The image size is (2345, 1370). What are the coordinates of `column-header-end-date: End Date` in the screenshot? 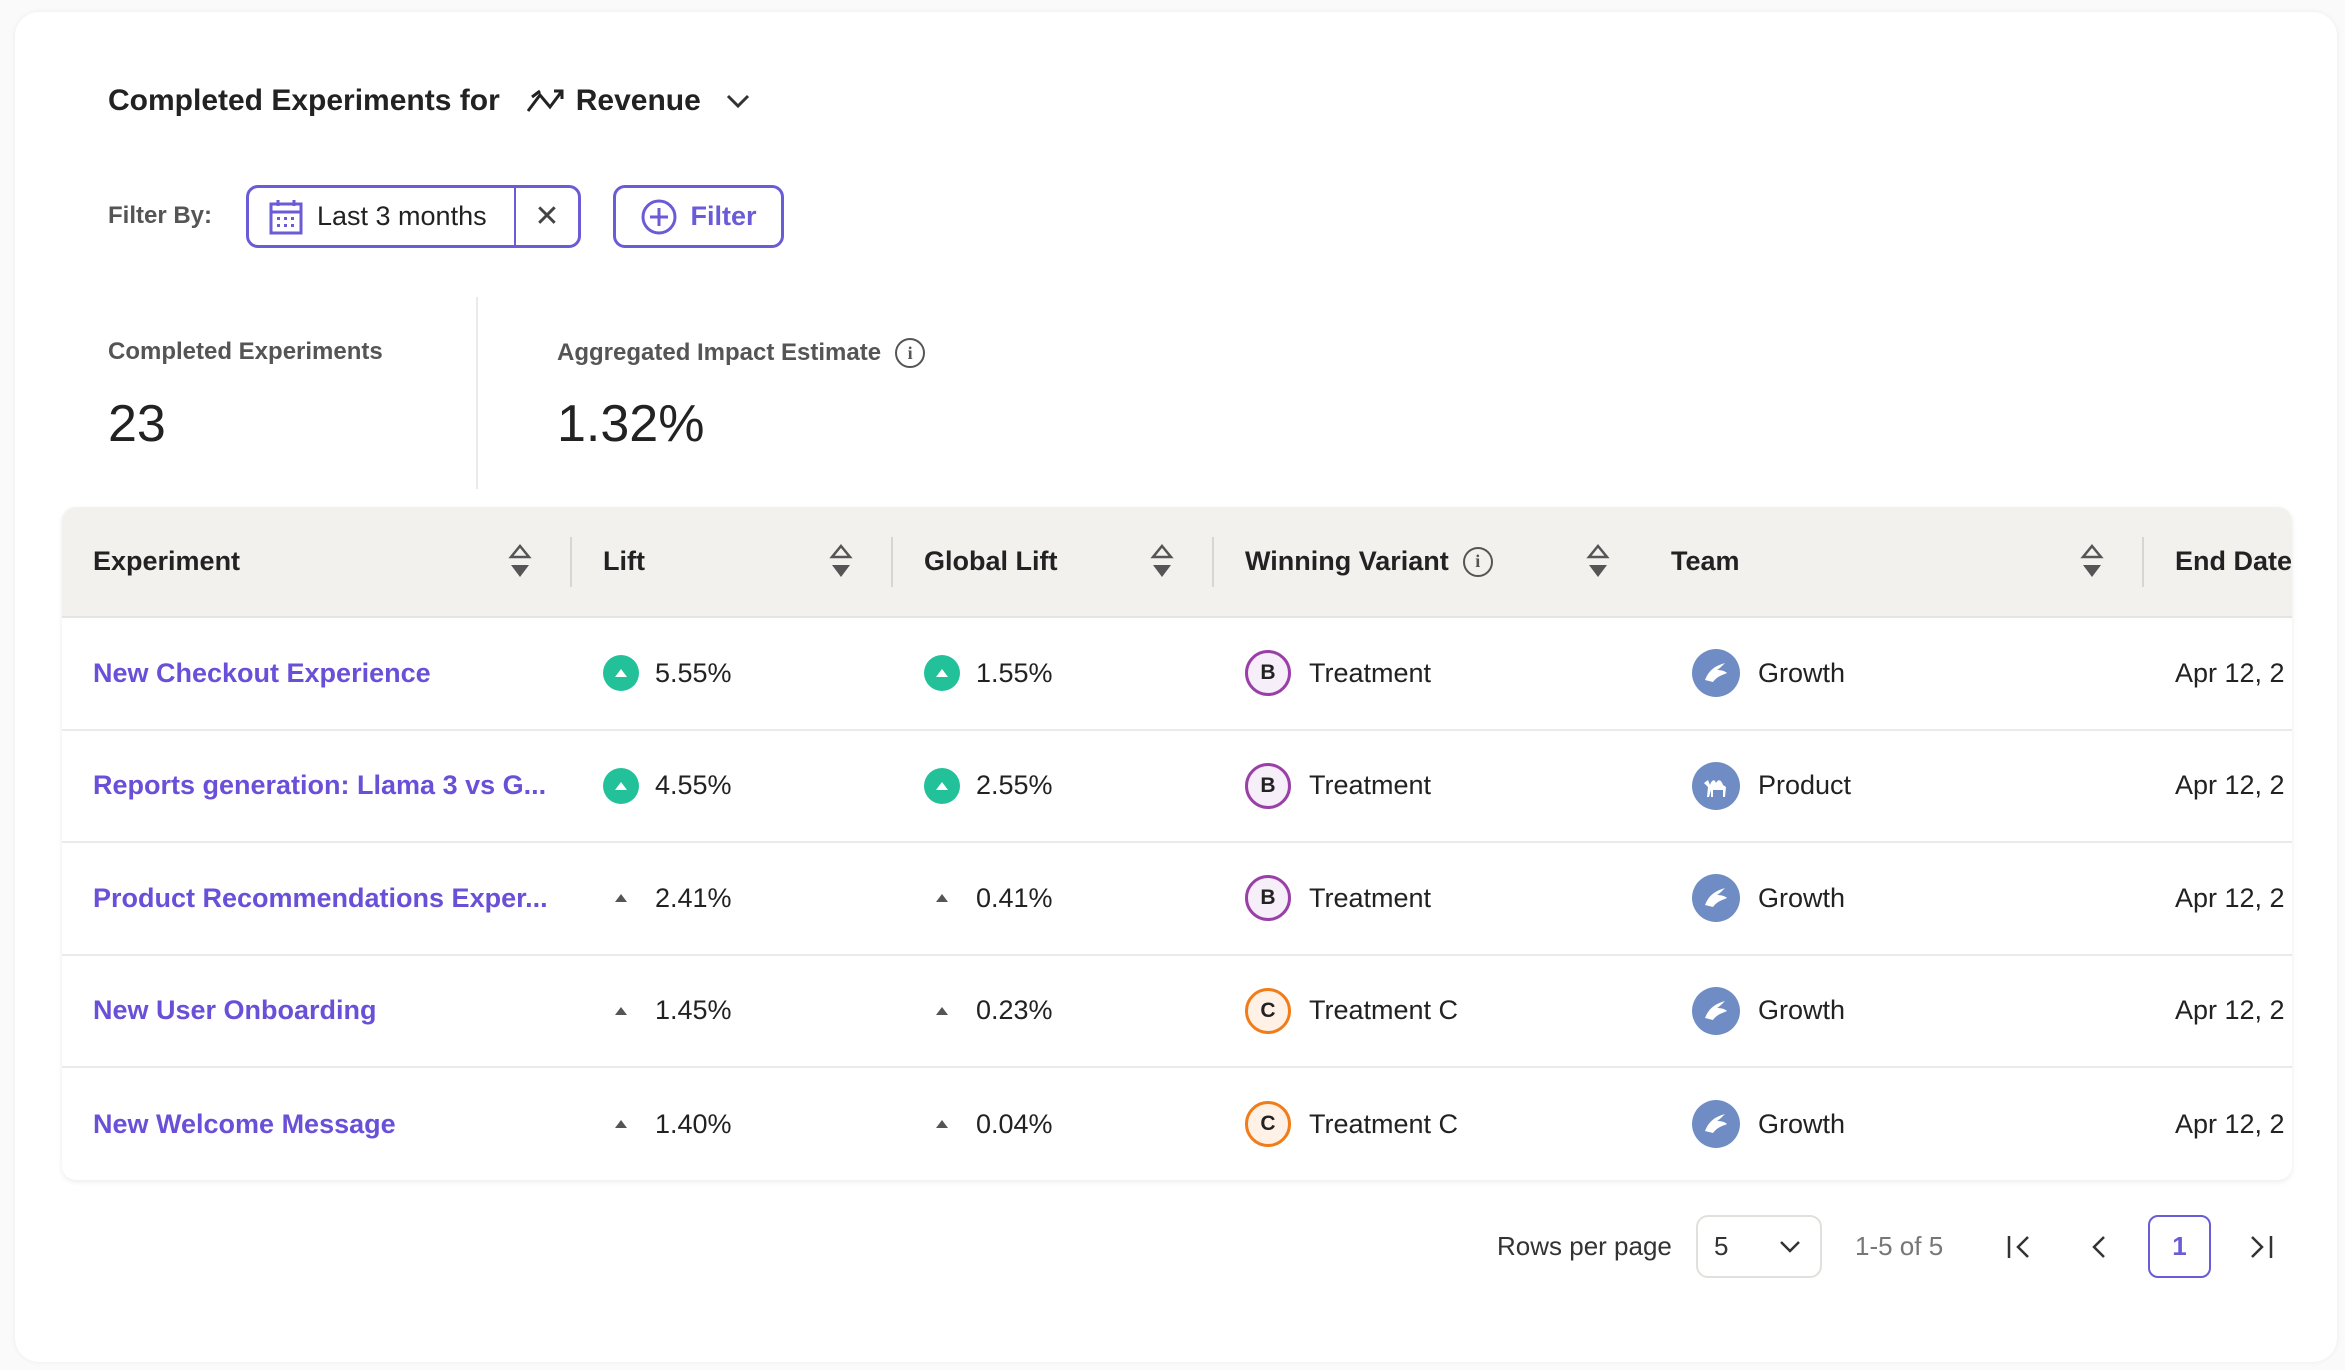 It's located at (2218, 561).